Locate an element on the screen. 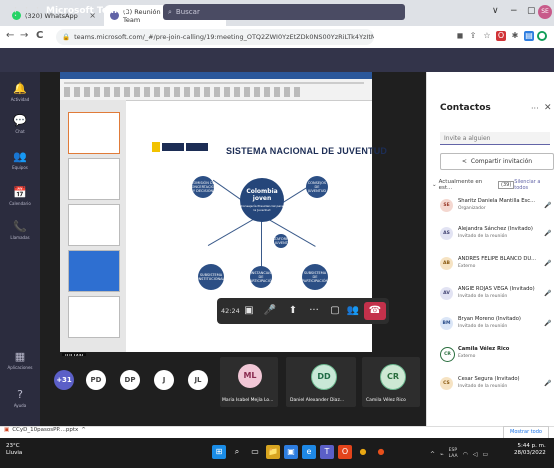  extension-icon: O is located at coordinates (501, 36).